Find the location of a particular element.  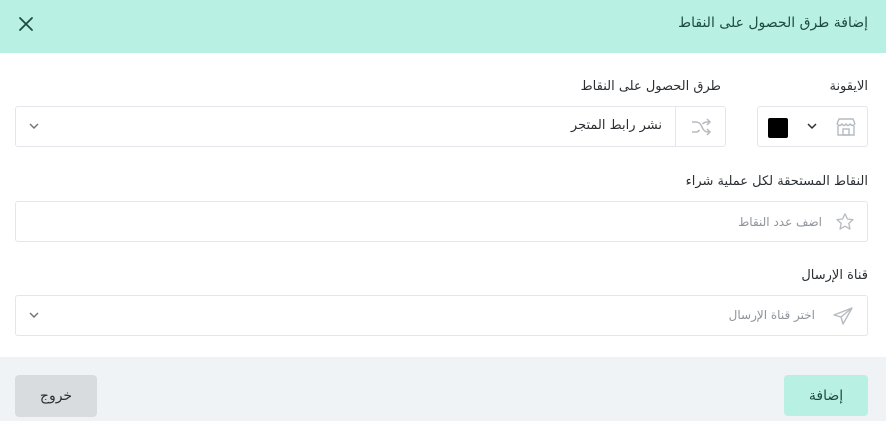

icon-select is located at coordinates (812, 126).